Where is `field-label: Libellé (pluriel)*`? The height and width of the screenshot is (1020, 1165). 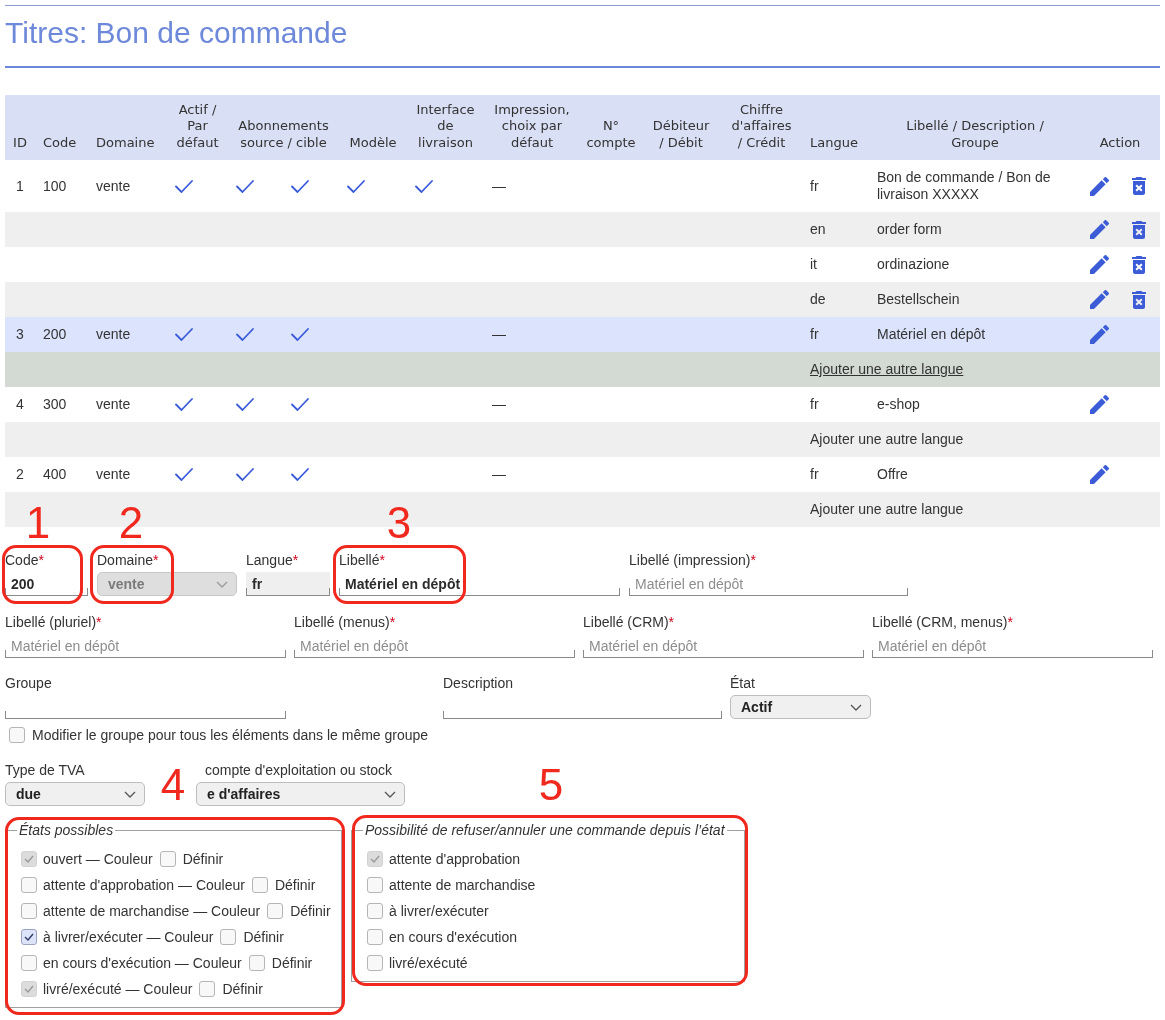 field-label: Libellé (pluriel)* is located at coordinates (53, 622).